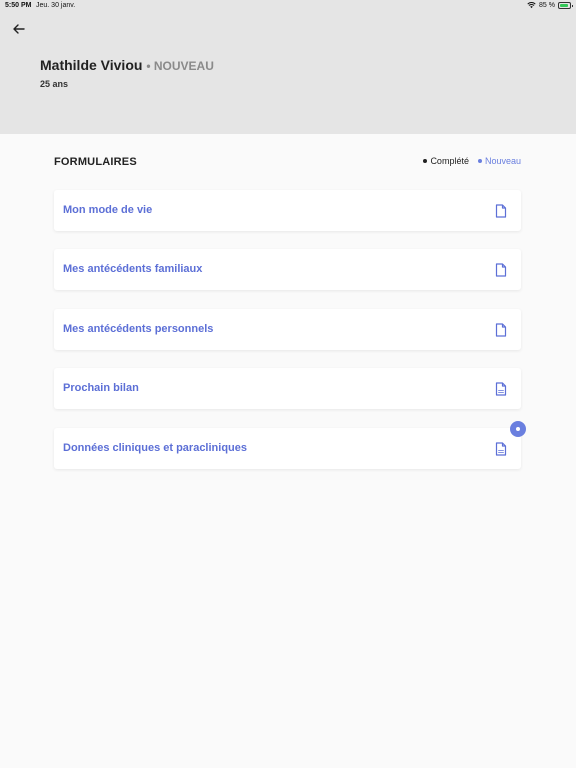 This screenshot has width=576, height=768. Describe the element at coordinates (502, 161) in the screenshot. I see `legend-new-label: Nouveau` at that location.